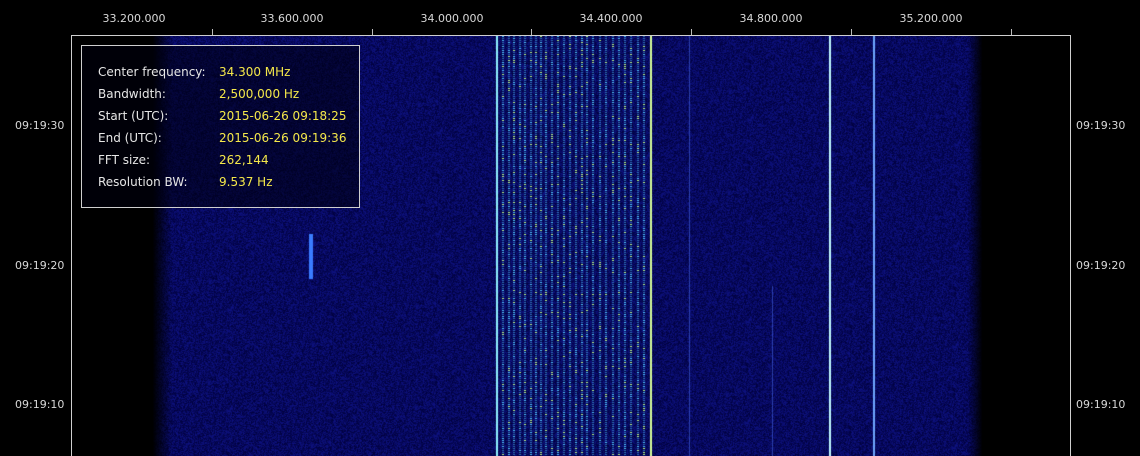 The width and height of the screenshot is (1140, 456). Describe the element at coordinates (246, 182) in the screenshot. I see `info-value: 9.537 Hz` at that location.